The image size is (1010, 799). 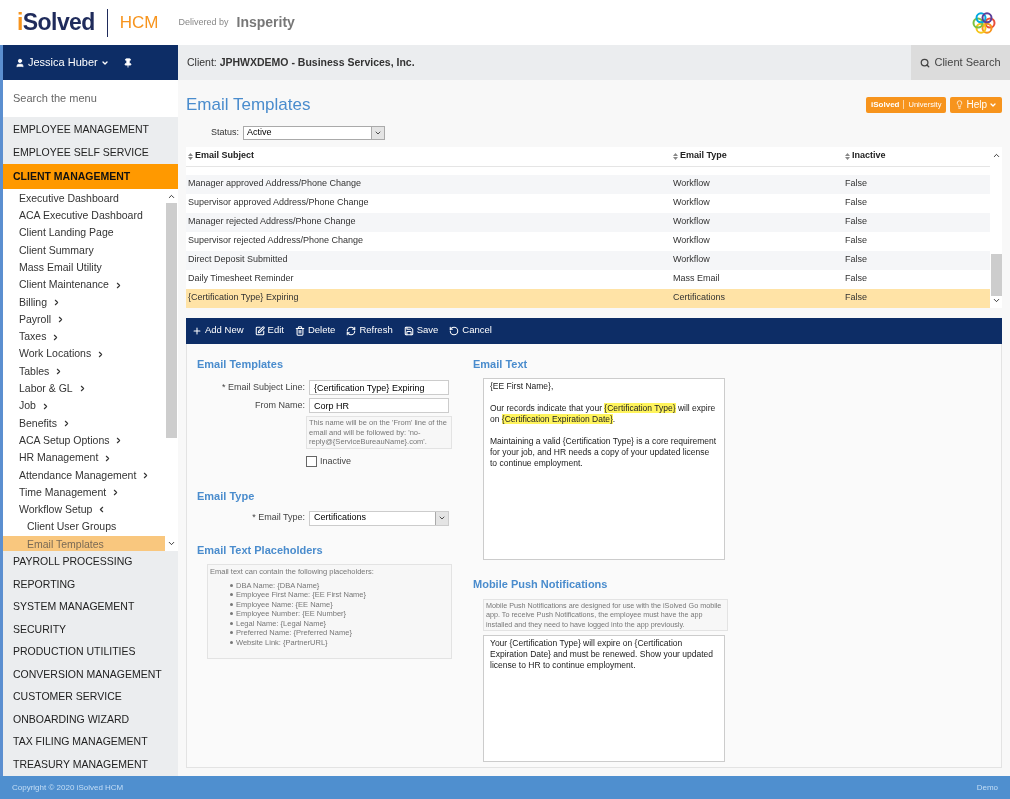 I want to click on section-title: Email Text, so click(x=501, y=364).